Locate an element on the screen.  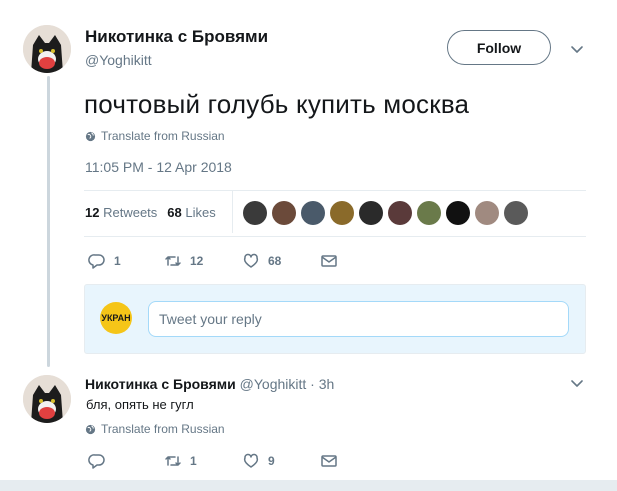
reply-author-avatar is located at coordinates (47, 399).